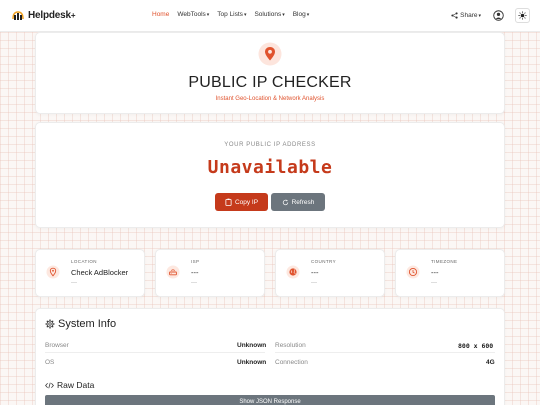 Image resolution: width=540 pixels, height=405 pixels. What do you see at coordinates (193, 14) in the screenshot?
I see `nav-webtools: WebTools▾` at bounding box center [193, 14].